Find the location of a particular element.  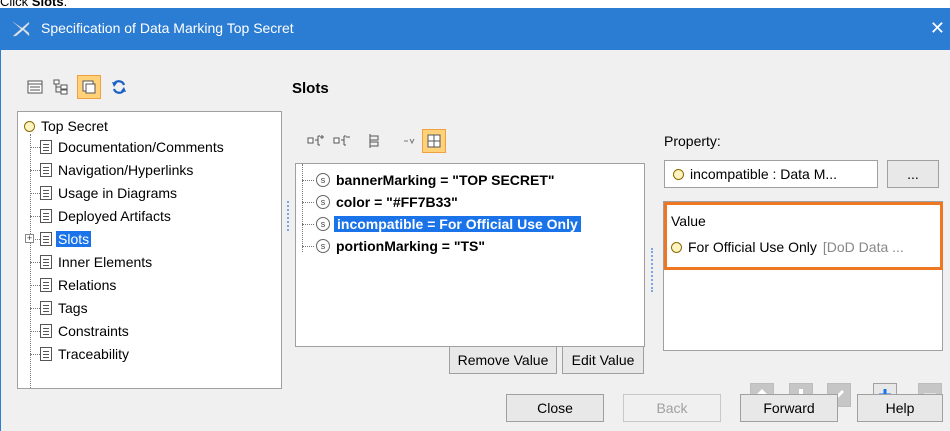

slot-label: color = "#FF7B33" is located at coordinates (397, 202).